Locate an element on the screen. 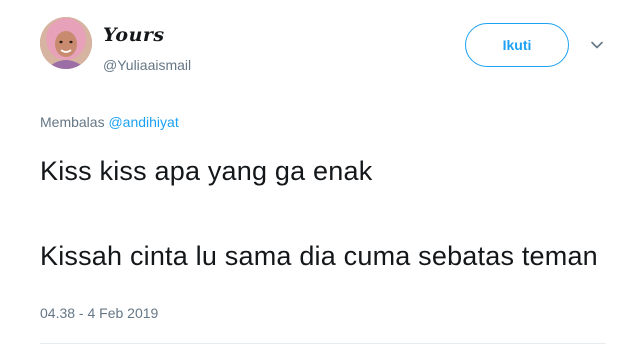  author-handle: @Yuliaaismail is located at coordinates (147, 65).